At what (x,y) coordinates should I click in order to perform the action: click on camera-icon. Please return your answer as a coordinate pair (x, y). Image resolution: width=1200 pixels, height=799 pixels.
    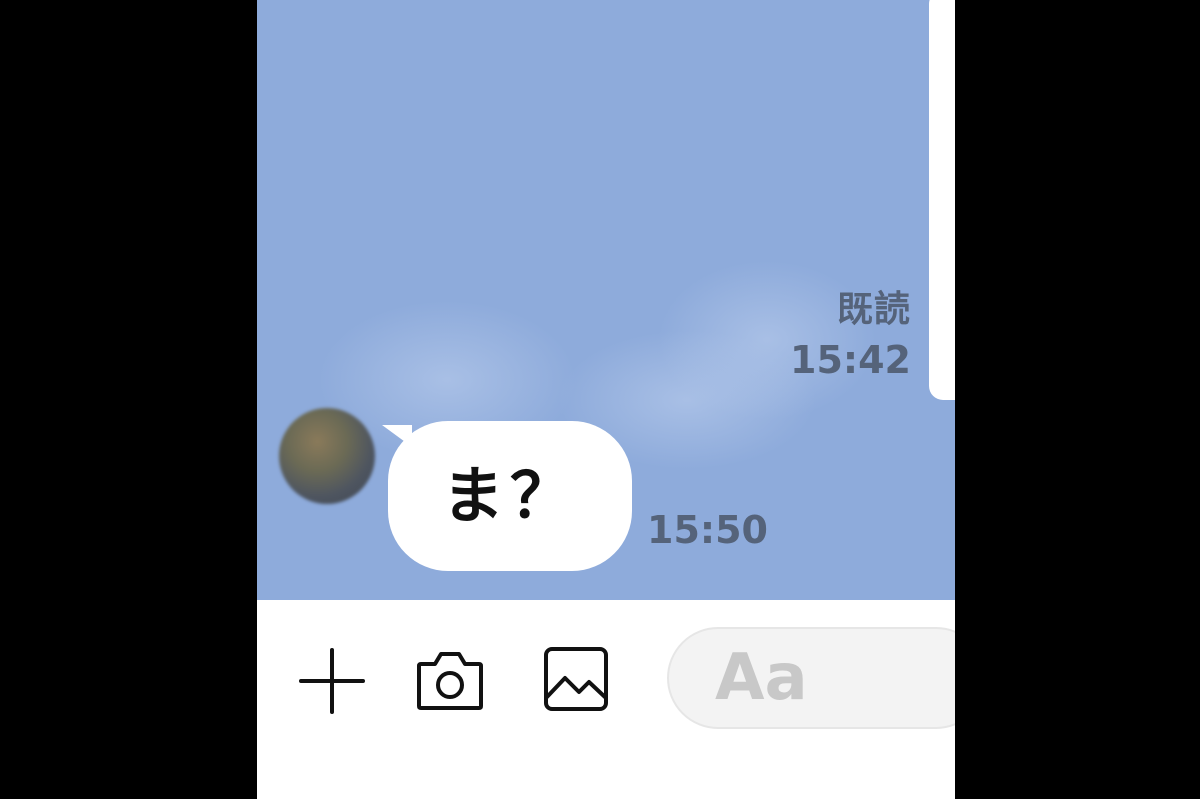
    Looking at the image, I should click on (450, 681).